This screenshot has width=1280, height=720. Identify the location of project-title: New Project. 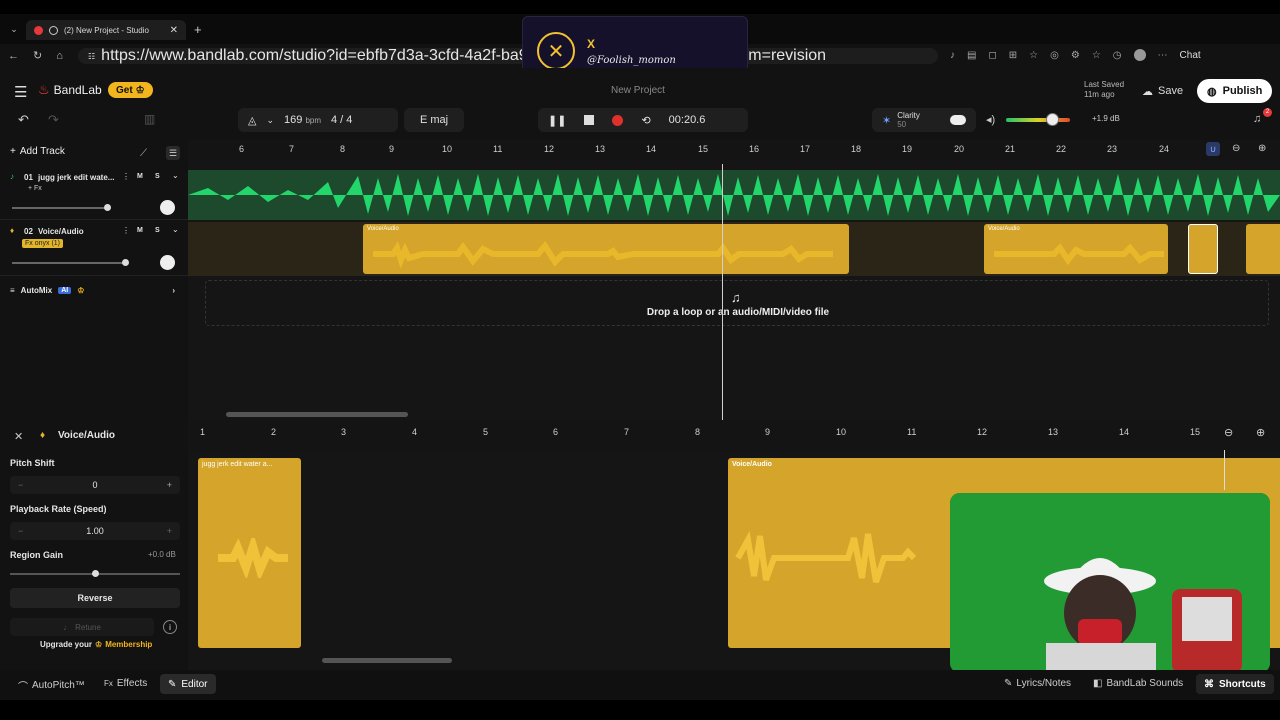
(638, 90).